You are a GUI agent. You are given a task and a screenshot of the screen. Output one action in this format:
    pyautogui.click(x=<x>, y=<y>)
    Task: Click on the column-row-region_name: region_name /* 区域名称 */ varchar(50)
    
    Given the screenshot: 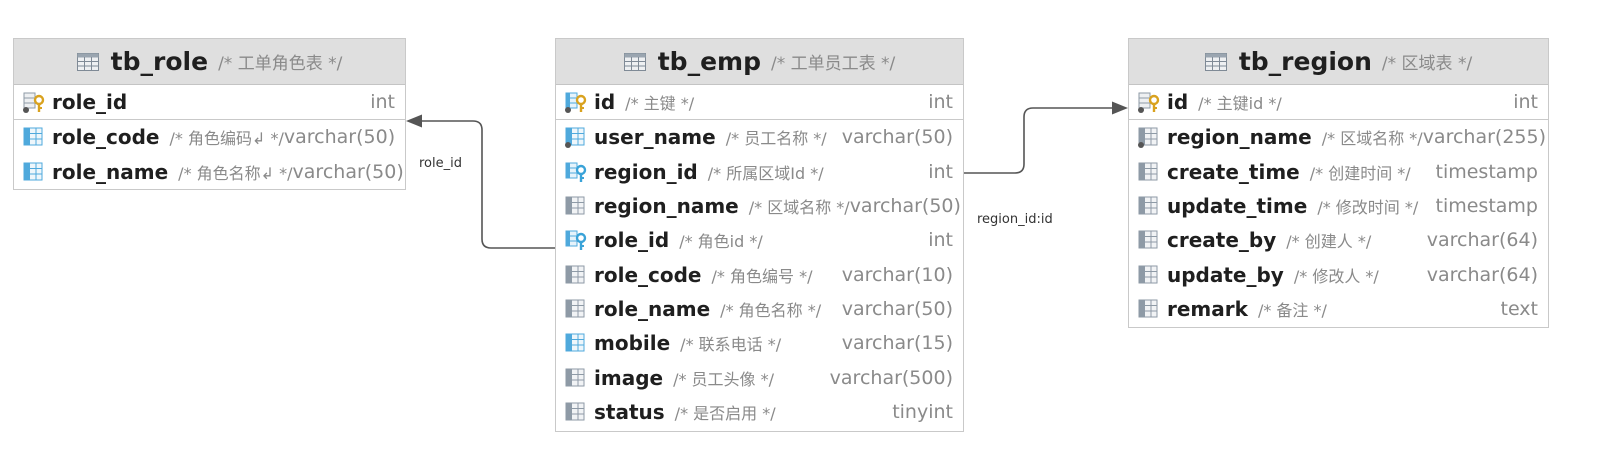 What is the action you would take?
    pyautogui.click(x=759, y=206)
    